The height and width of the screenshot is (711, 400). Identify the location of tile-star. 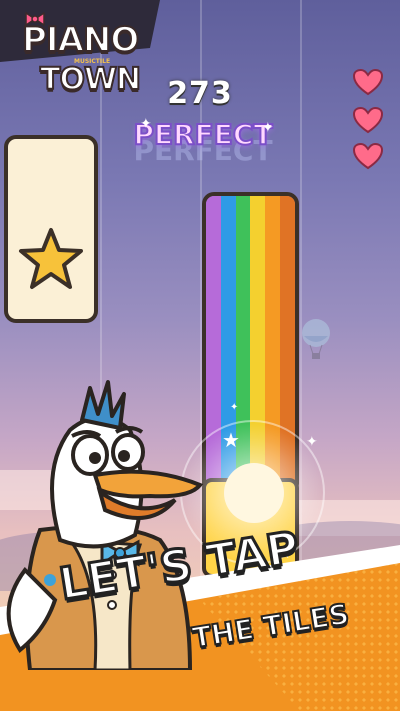
(51, 229).